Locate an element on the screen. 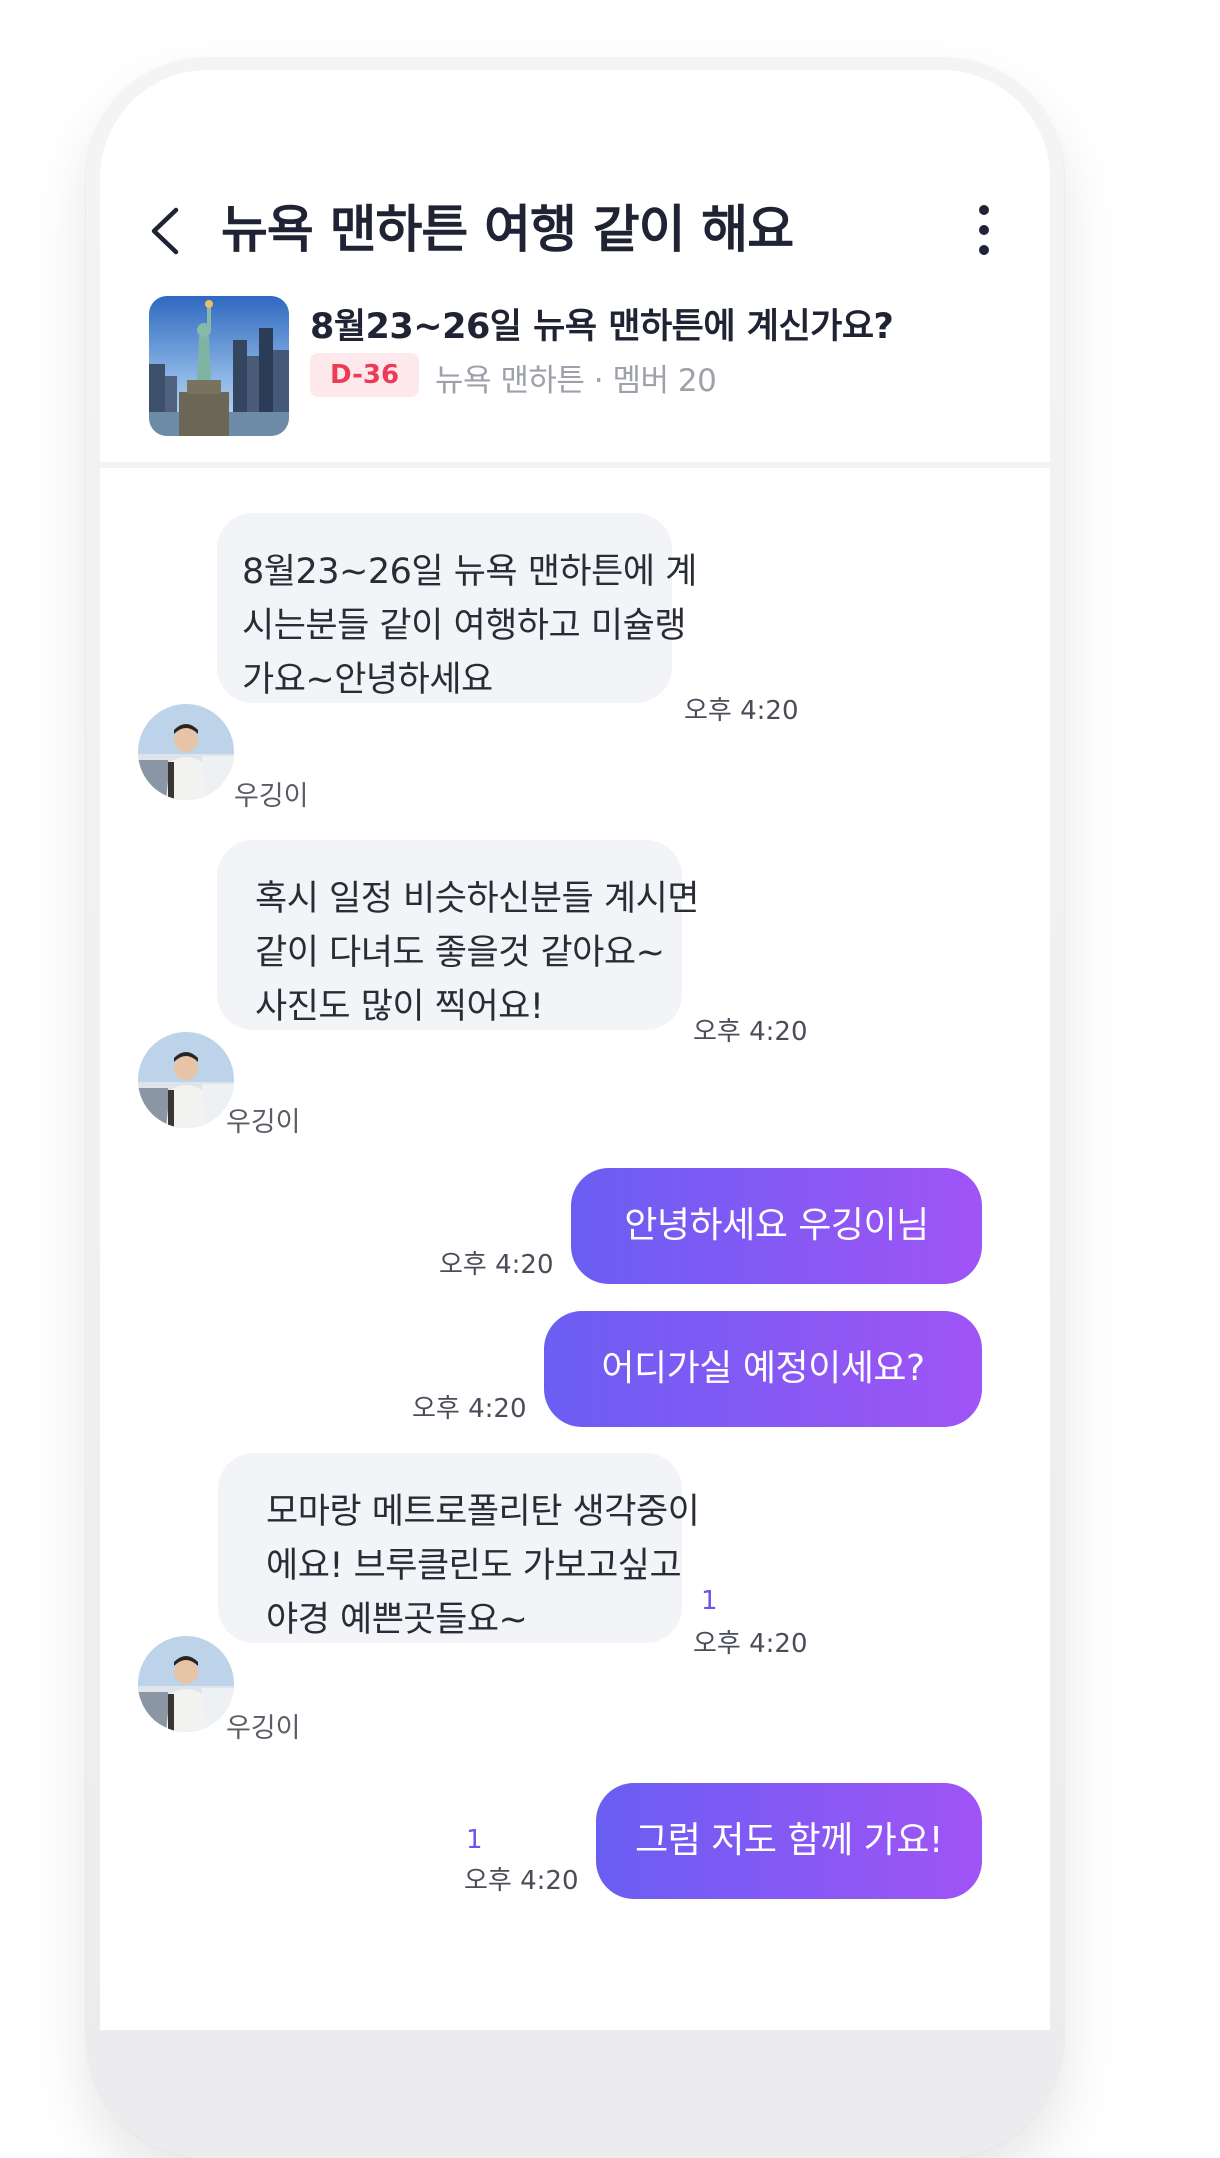  message-line: 시는분들 같이 여행하고 미슐랭 is located at coordinates (464, 626).